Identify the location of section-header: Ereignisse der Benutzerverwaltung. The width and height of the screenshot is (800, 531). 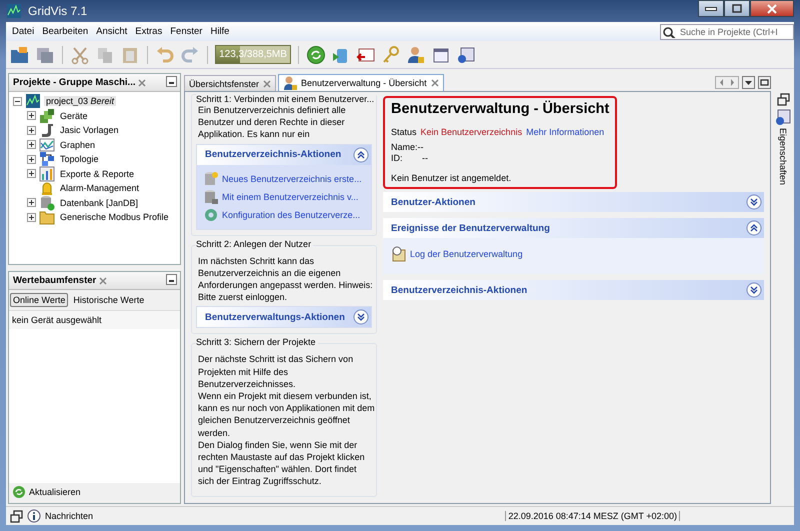
(573, 228).